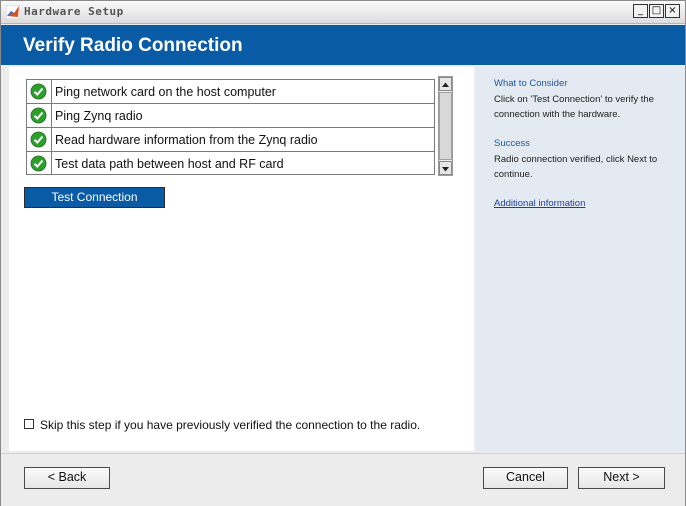  What do you see at coordinates (165, 92) in the screenshot?
I see `check-label: Ping network card on the host computer` at bounding box center [165, 92].